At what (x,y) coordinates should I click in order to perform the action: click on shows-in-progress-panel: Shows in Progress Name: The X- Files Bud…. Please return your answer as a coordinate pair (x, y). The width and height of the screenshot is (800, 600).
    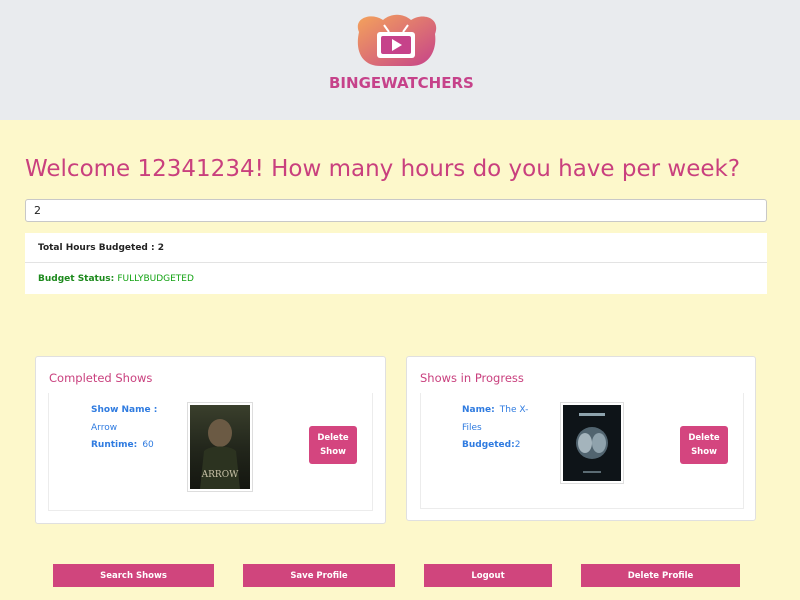
    Looking at the image, I should click on (581, 438).